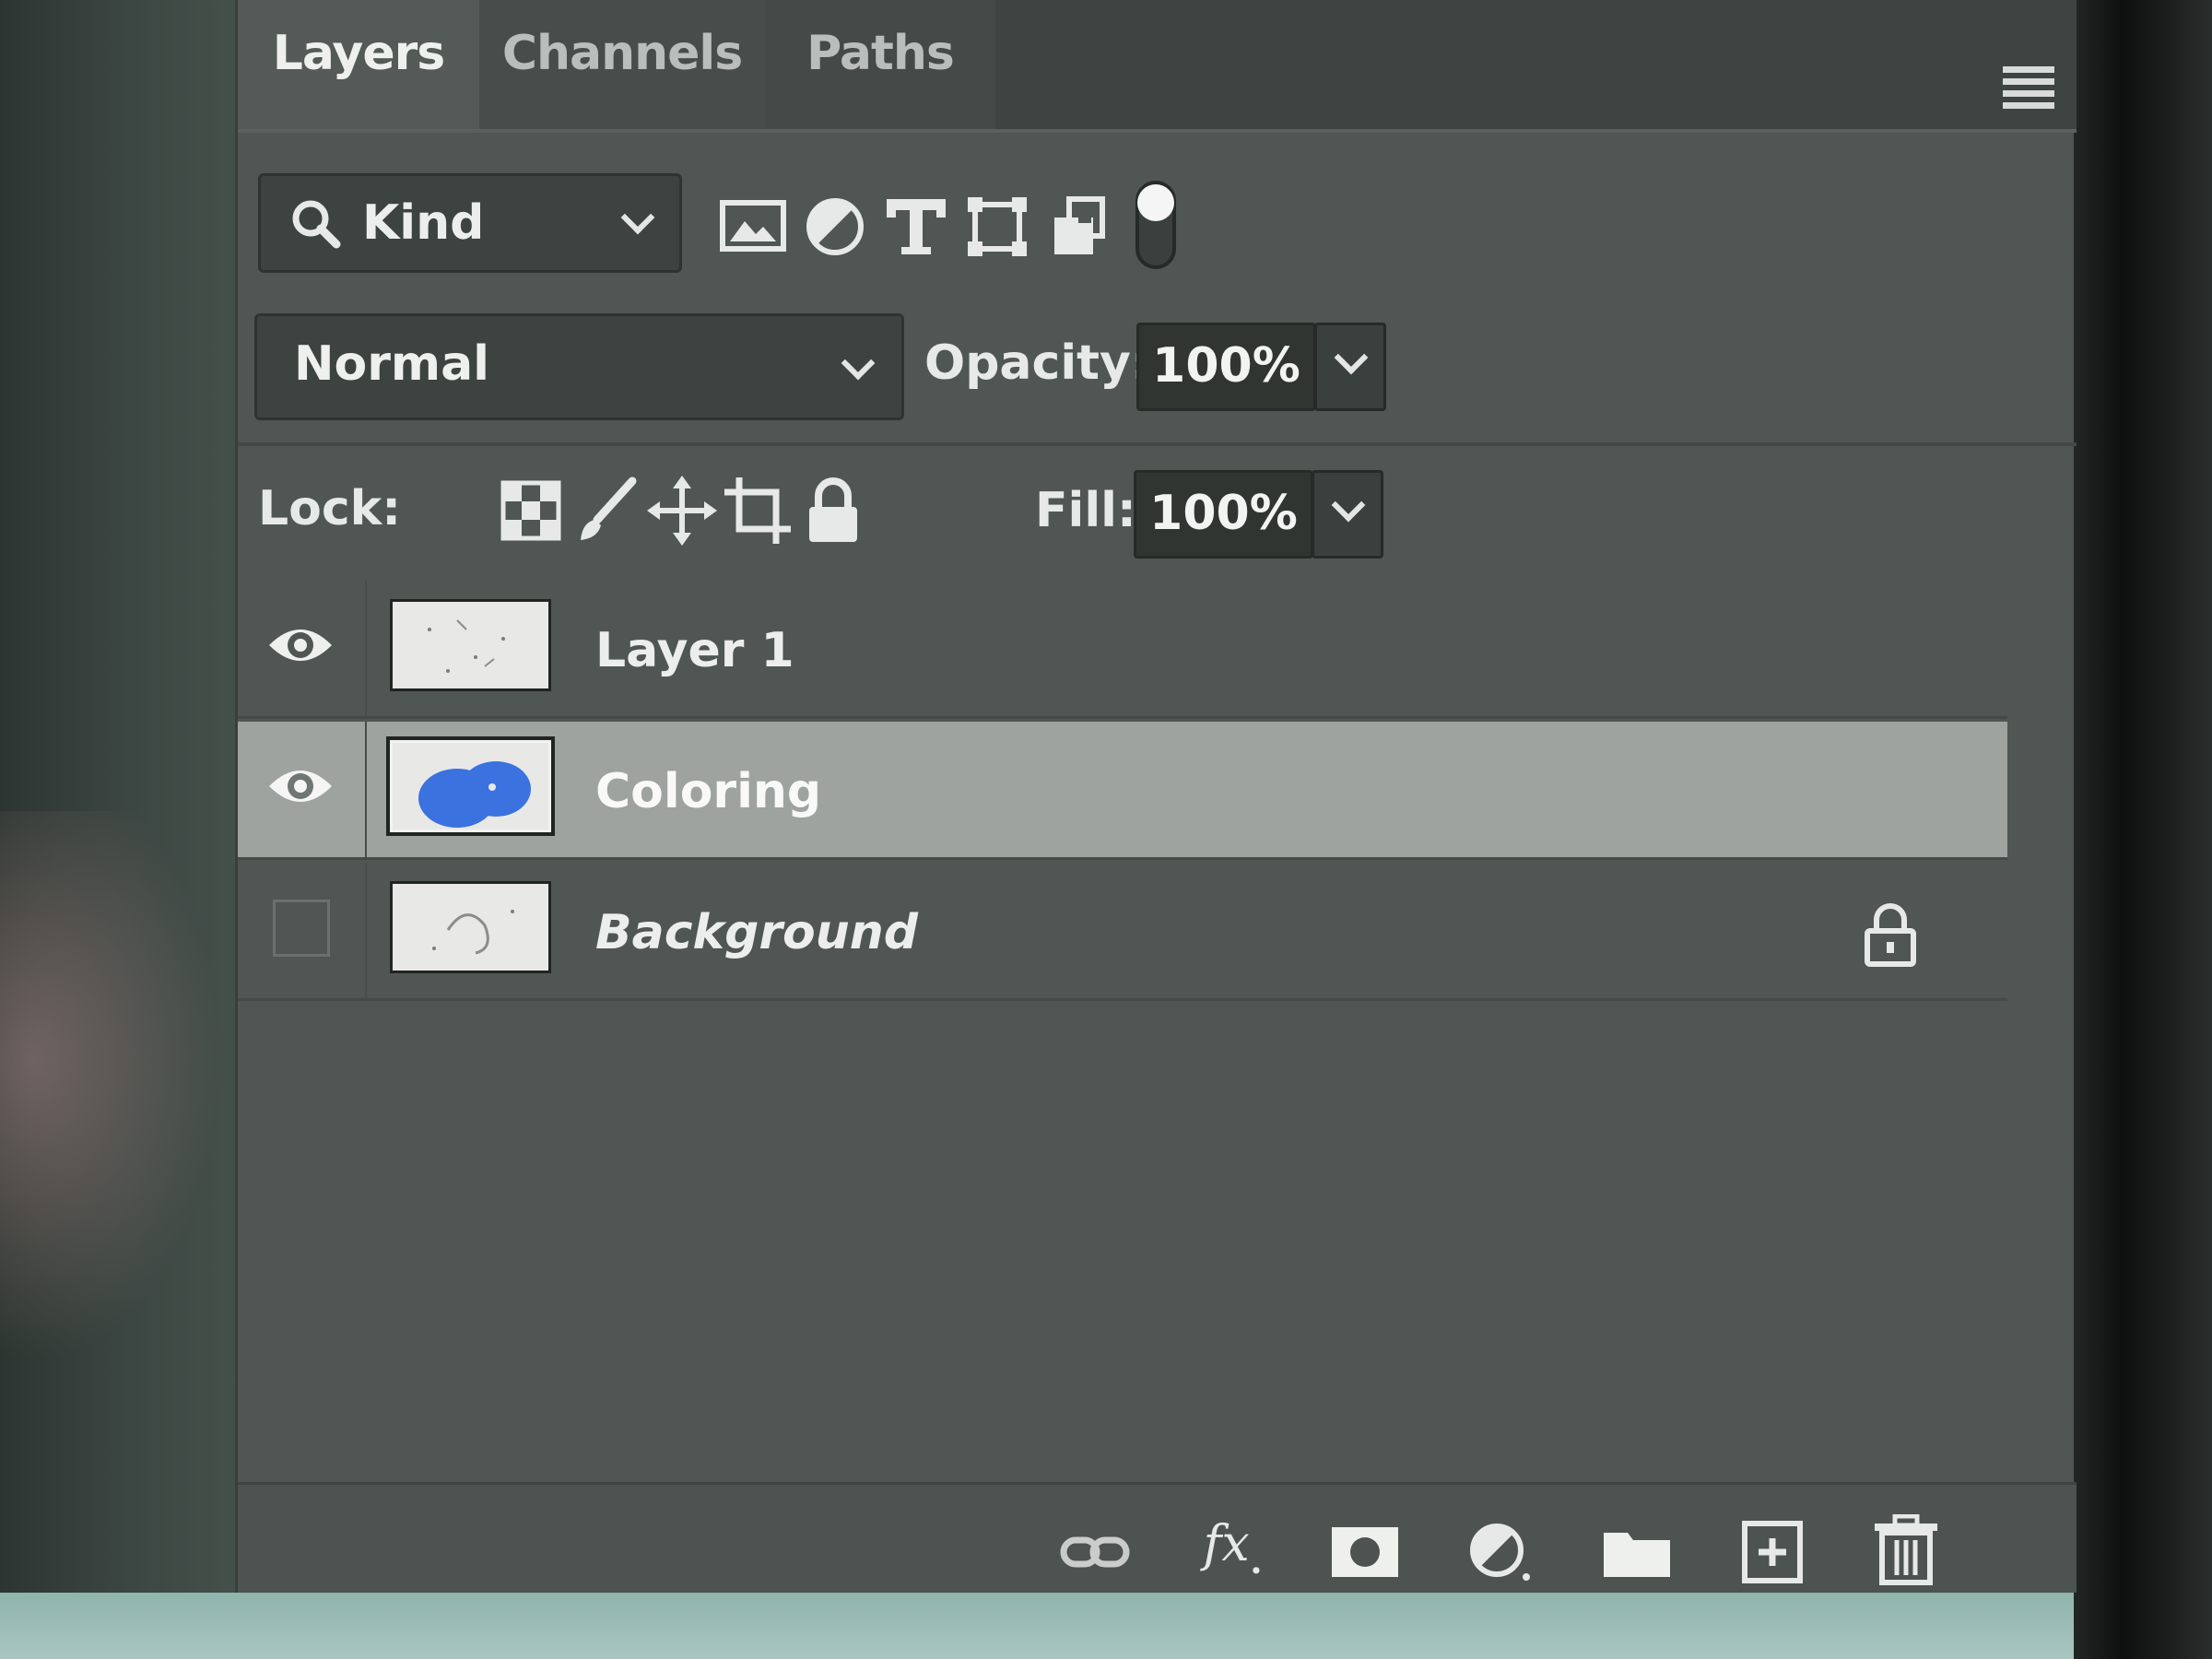 The width and height of the screenshot is (2212, 1659). Describe the element at coordinates (1772, 1552) in the screenshot. I see `new-layer-icon` at that location.